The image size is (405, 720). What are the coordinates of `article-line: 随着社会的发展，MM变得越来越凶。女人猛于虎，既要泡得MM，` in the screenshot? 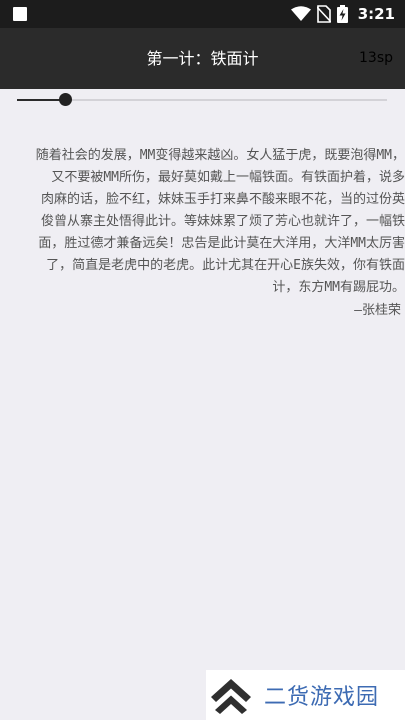 It's located at (220, 155).